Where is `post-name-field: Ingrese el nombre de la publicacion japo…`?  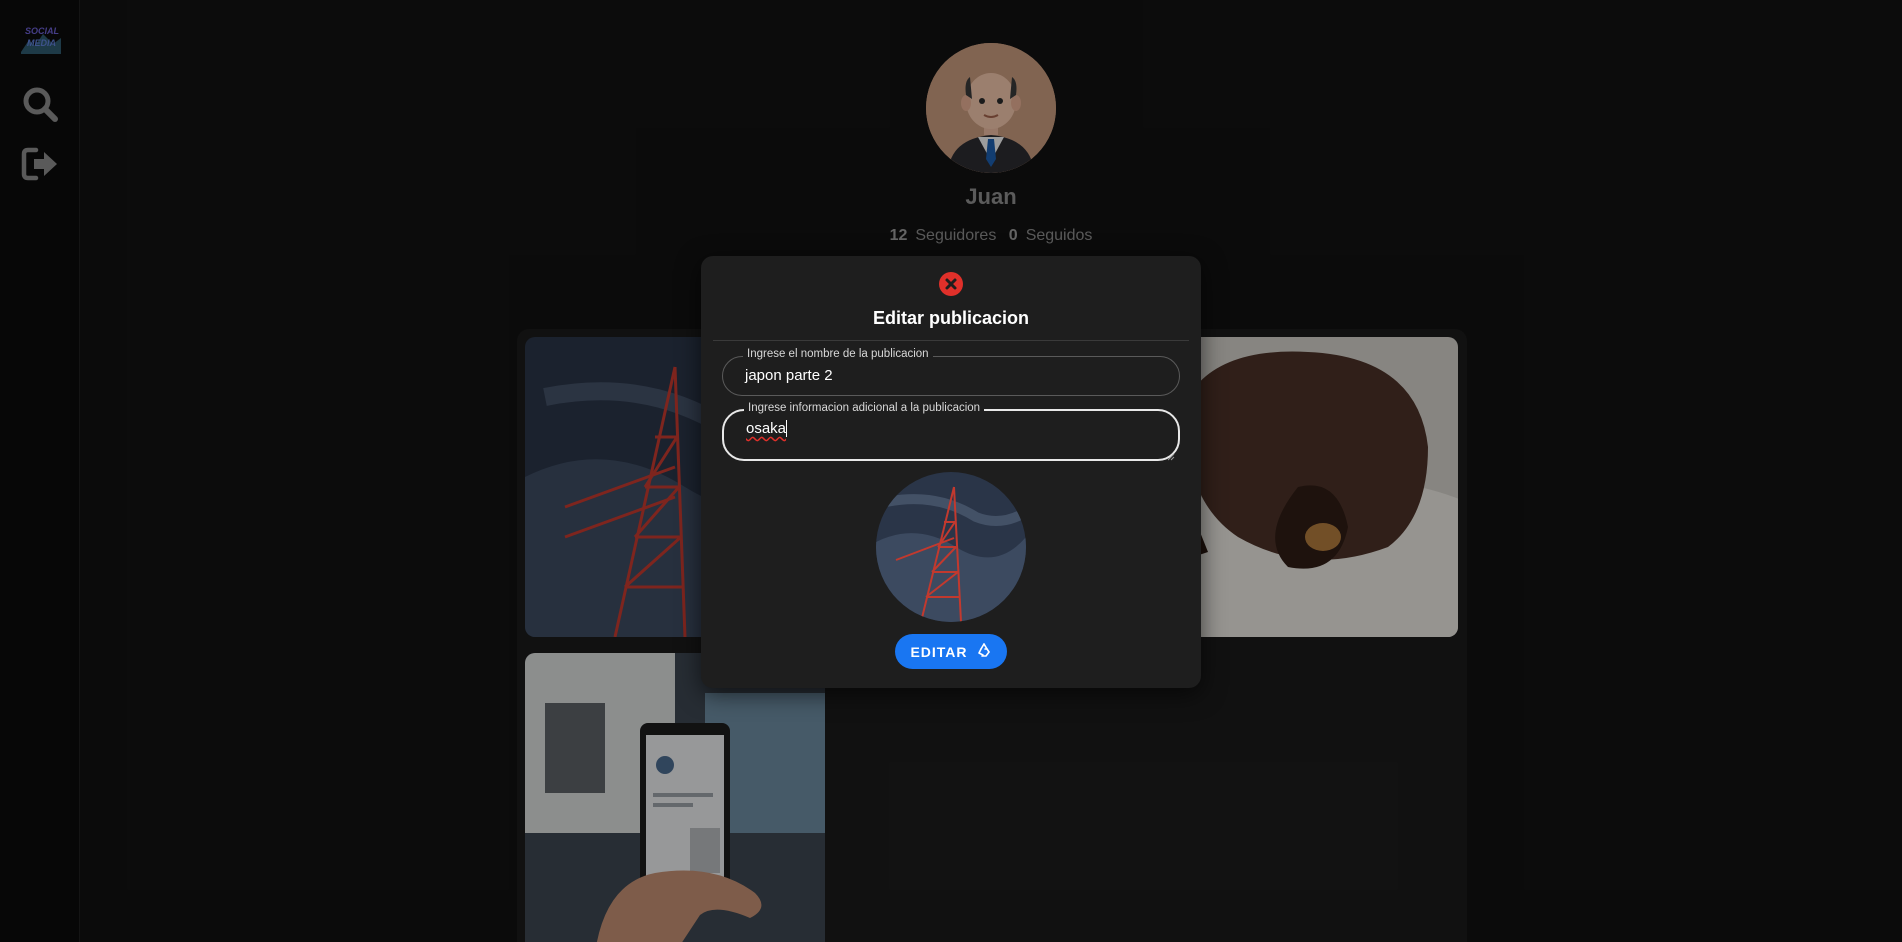
post-name-field: Ingrese el nombre de la publicacion japo… is located at coordinates (951, 372).